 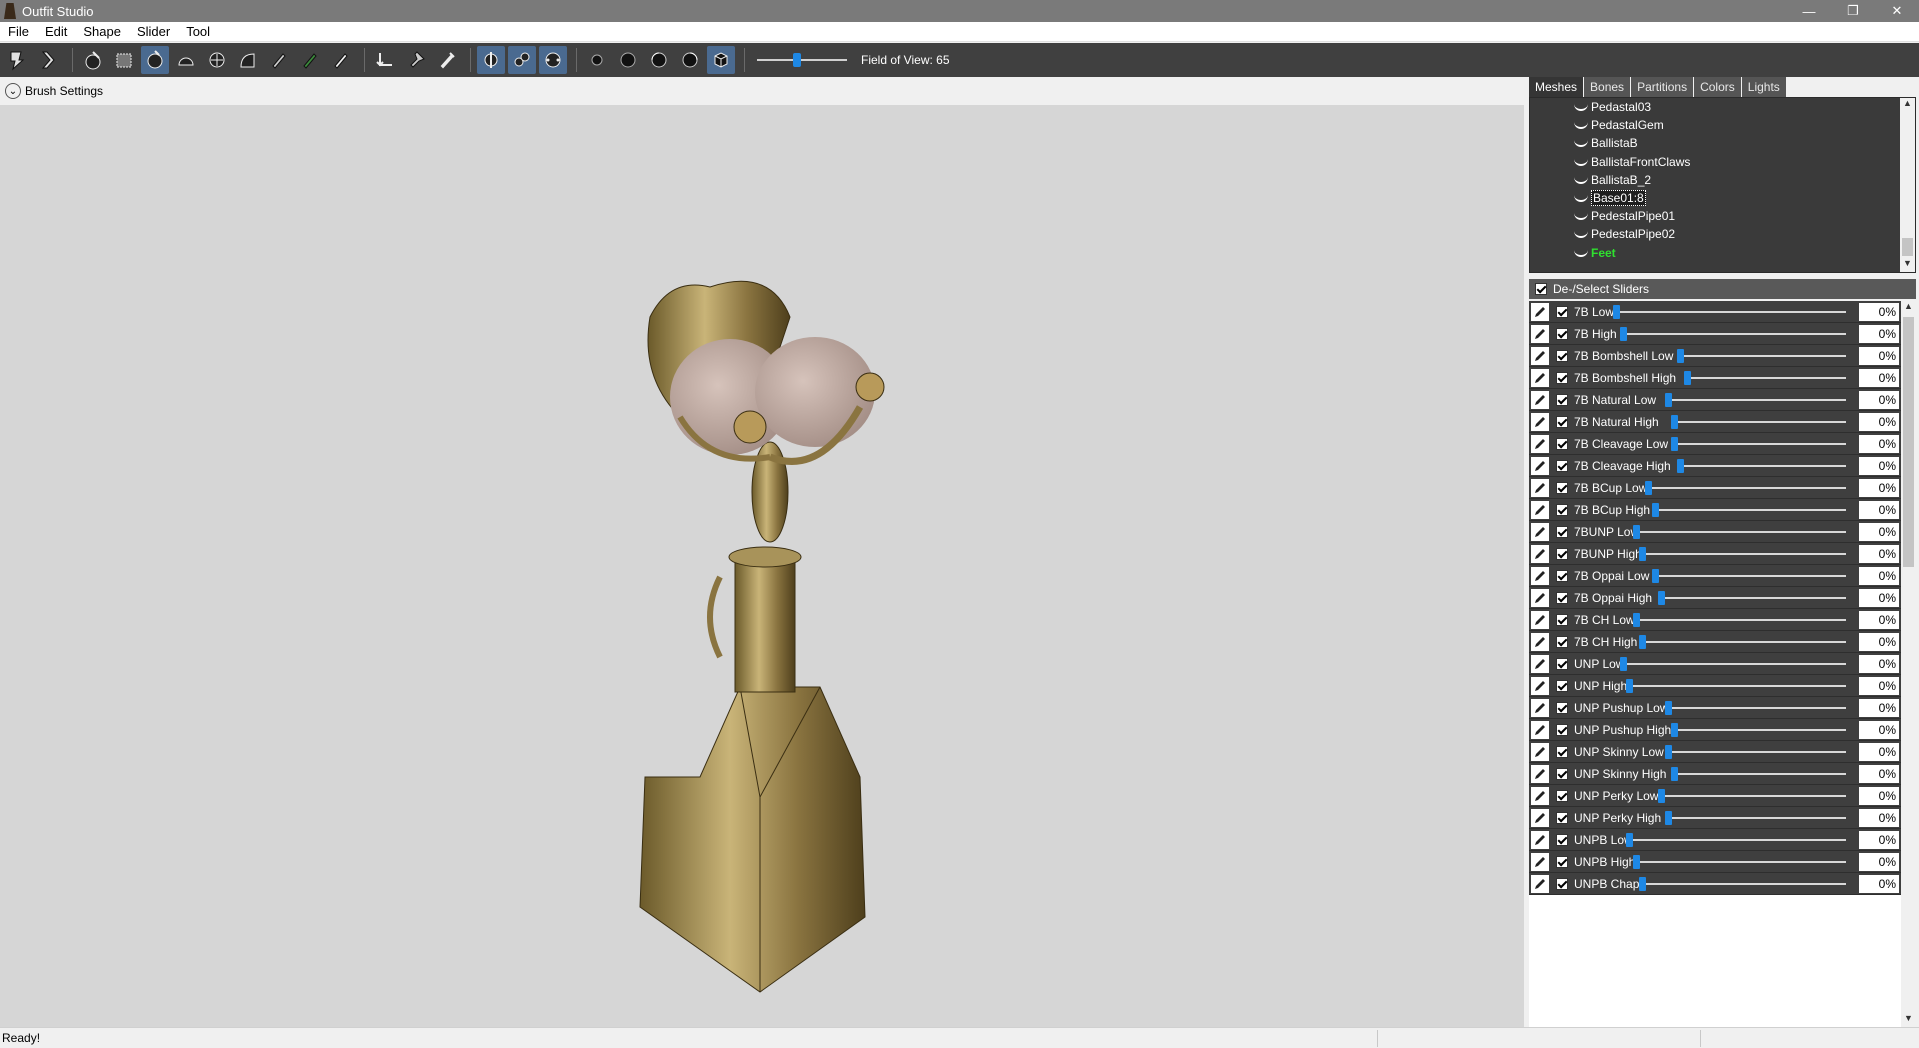 What do you see at coordinates (385, 60) in the screenshot?
I see `pivot-icon` at bounding box center [385, 60].